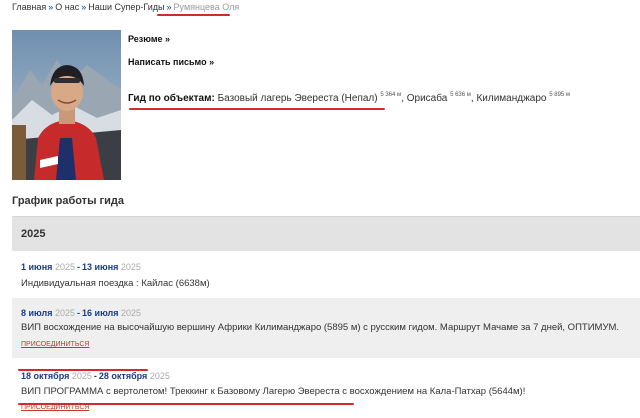 The width and height of the screenshot is (640, 418). I want to click on year-label: 2025, so click(33, 234).